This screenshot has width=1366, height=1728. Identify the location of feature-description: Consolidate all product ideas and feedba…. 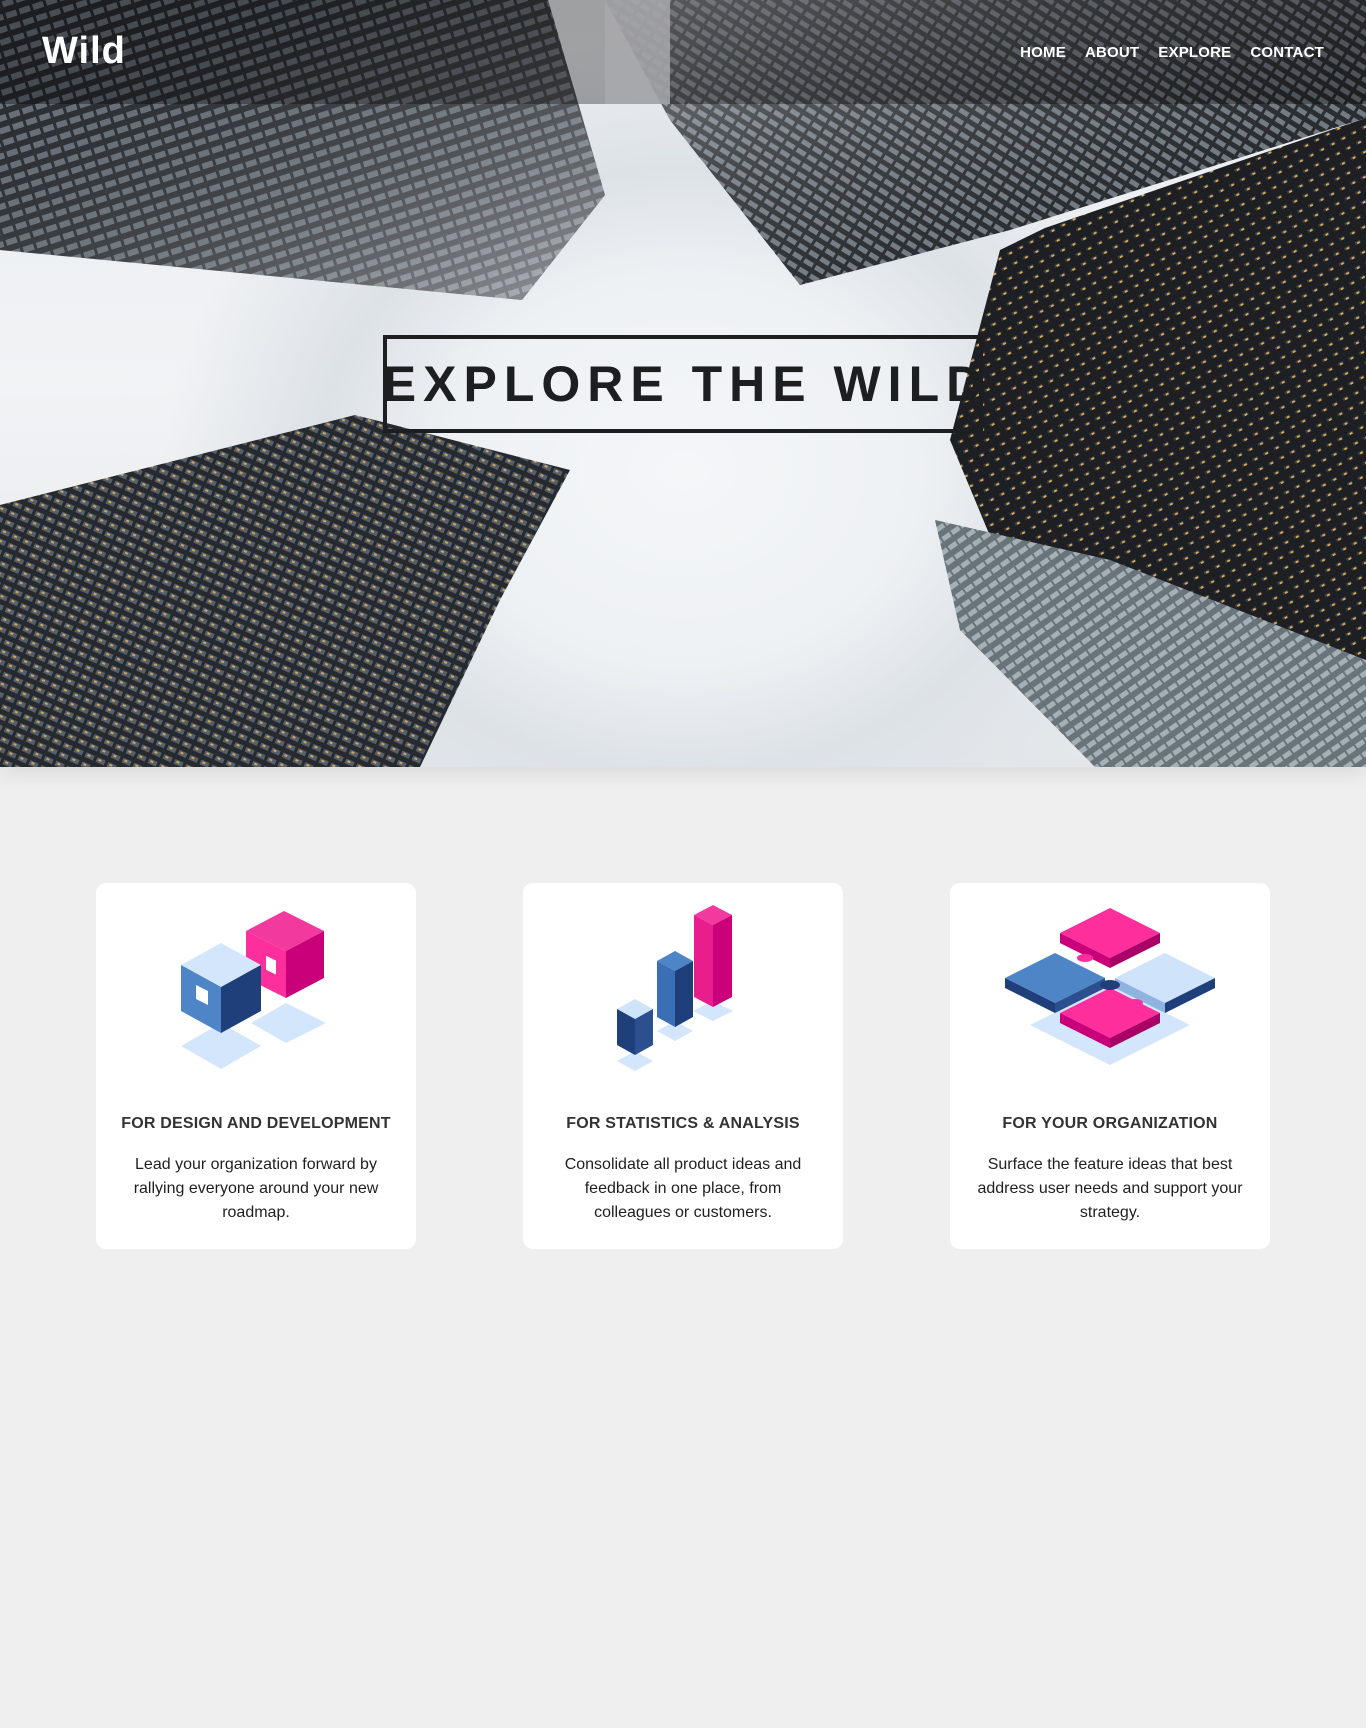
(683, 1188).